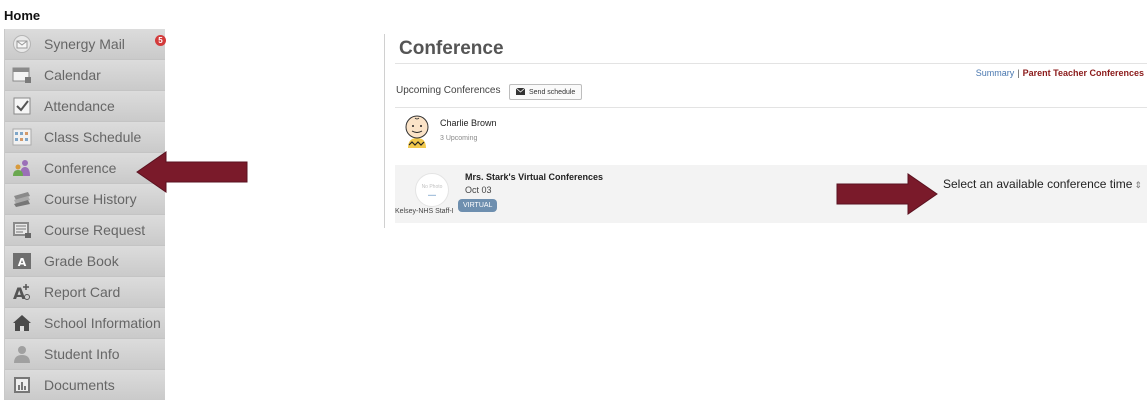  Describe the element at coordinates (417, 131) in the screenshot. I see `student-avatar` at that location.